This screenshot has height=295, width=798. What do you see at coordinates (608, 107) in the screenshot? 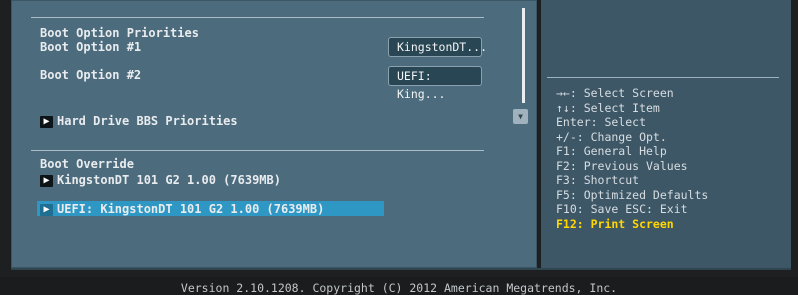
I see `help-item: ↑↓: Select Item` at bounding box center [608, 107].